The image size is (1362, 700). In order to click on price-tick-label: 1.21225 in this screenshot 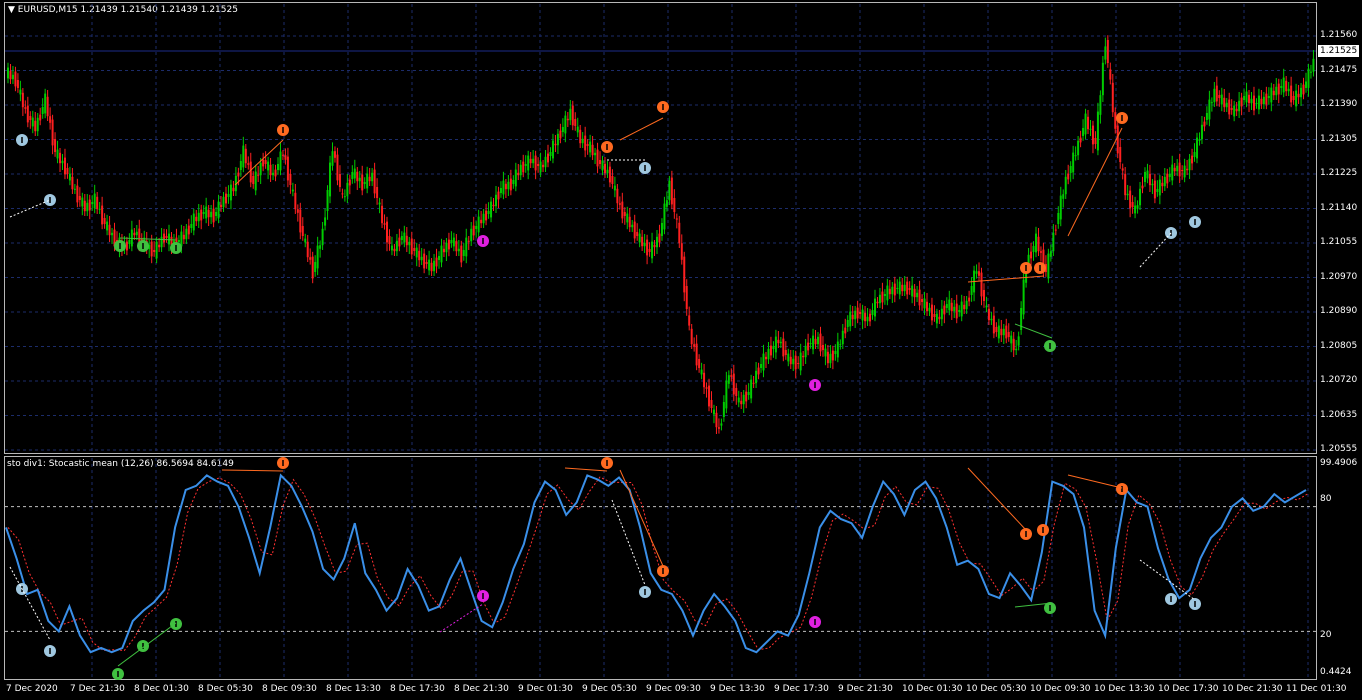, I will do `click(1339, 173)`.